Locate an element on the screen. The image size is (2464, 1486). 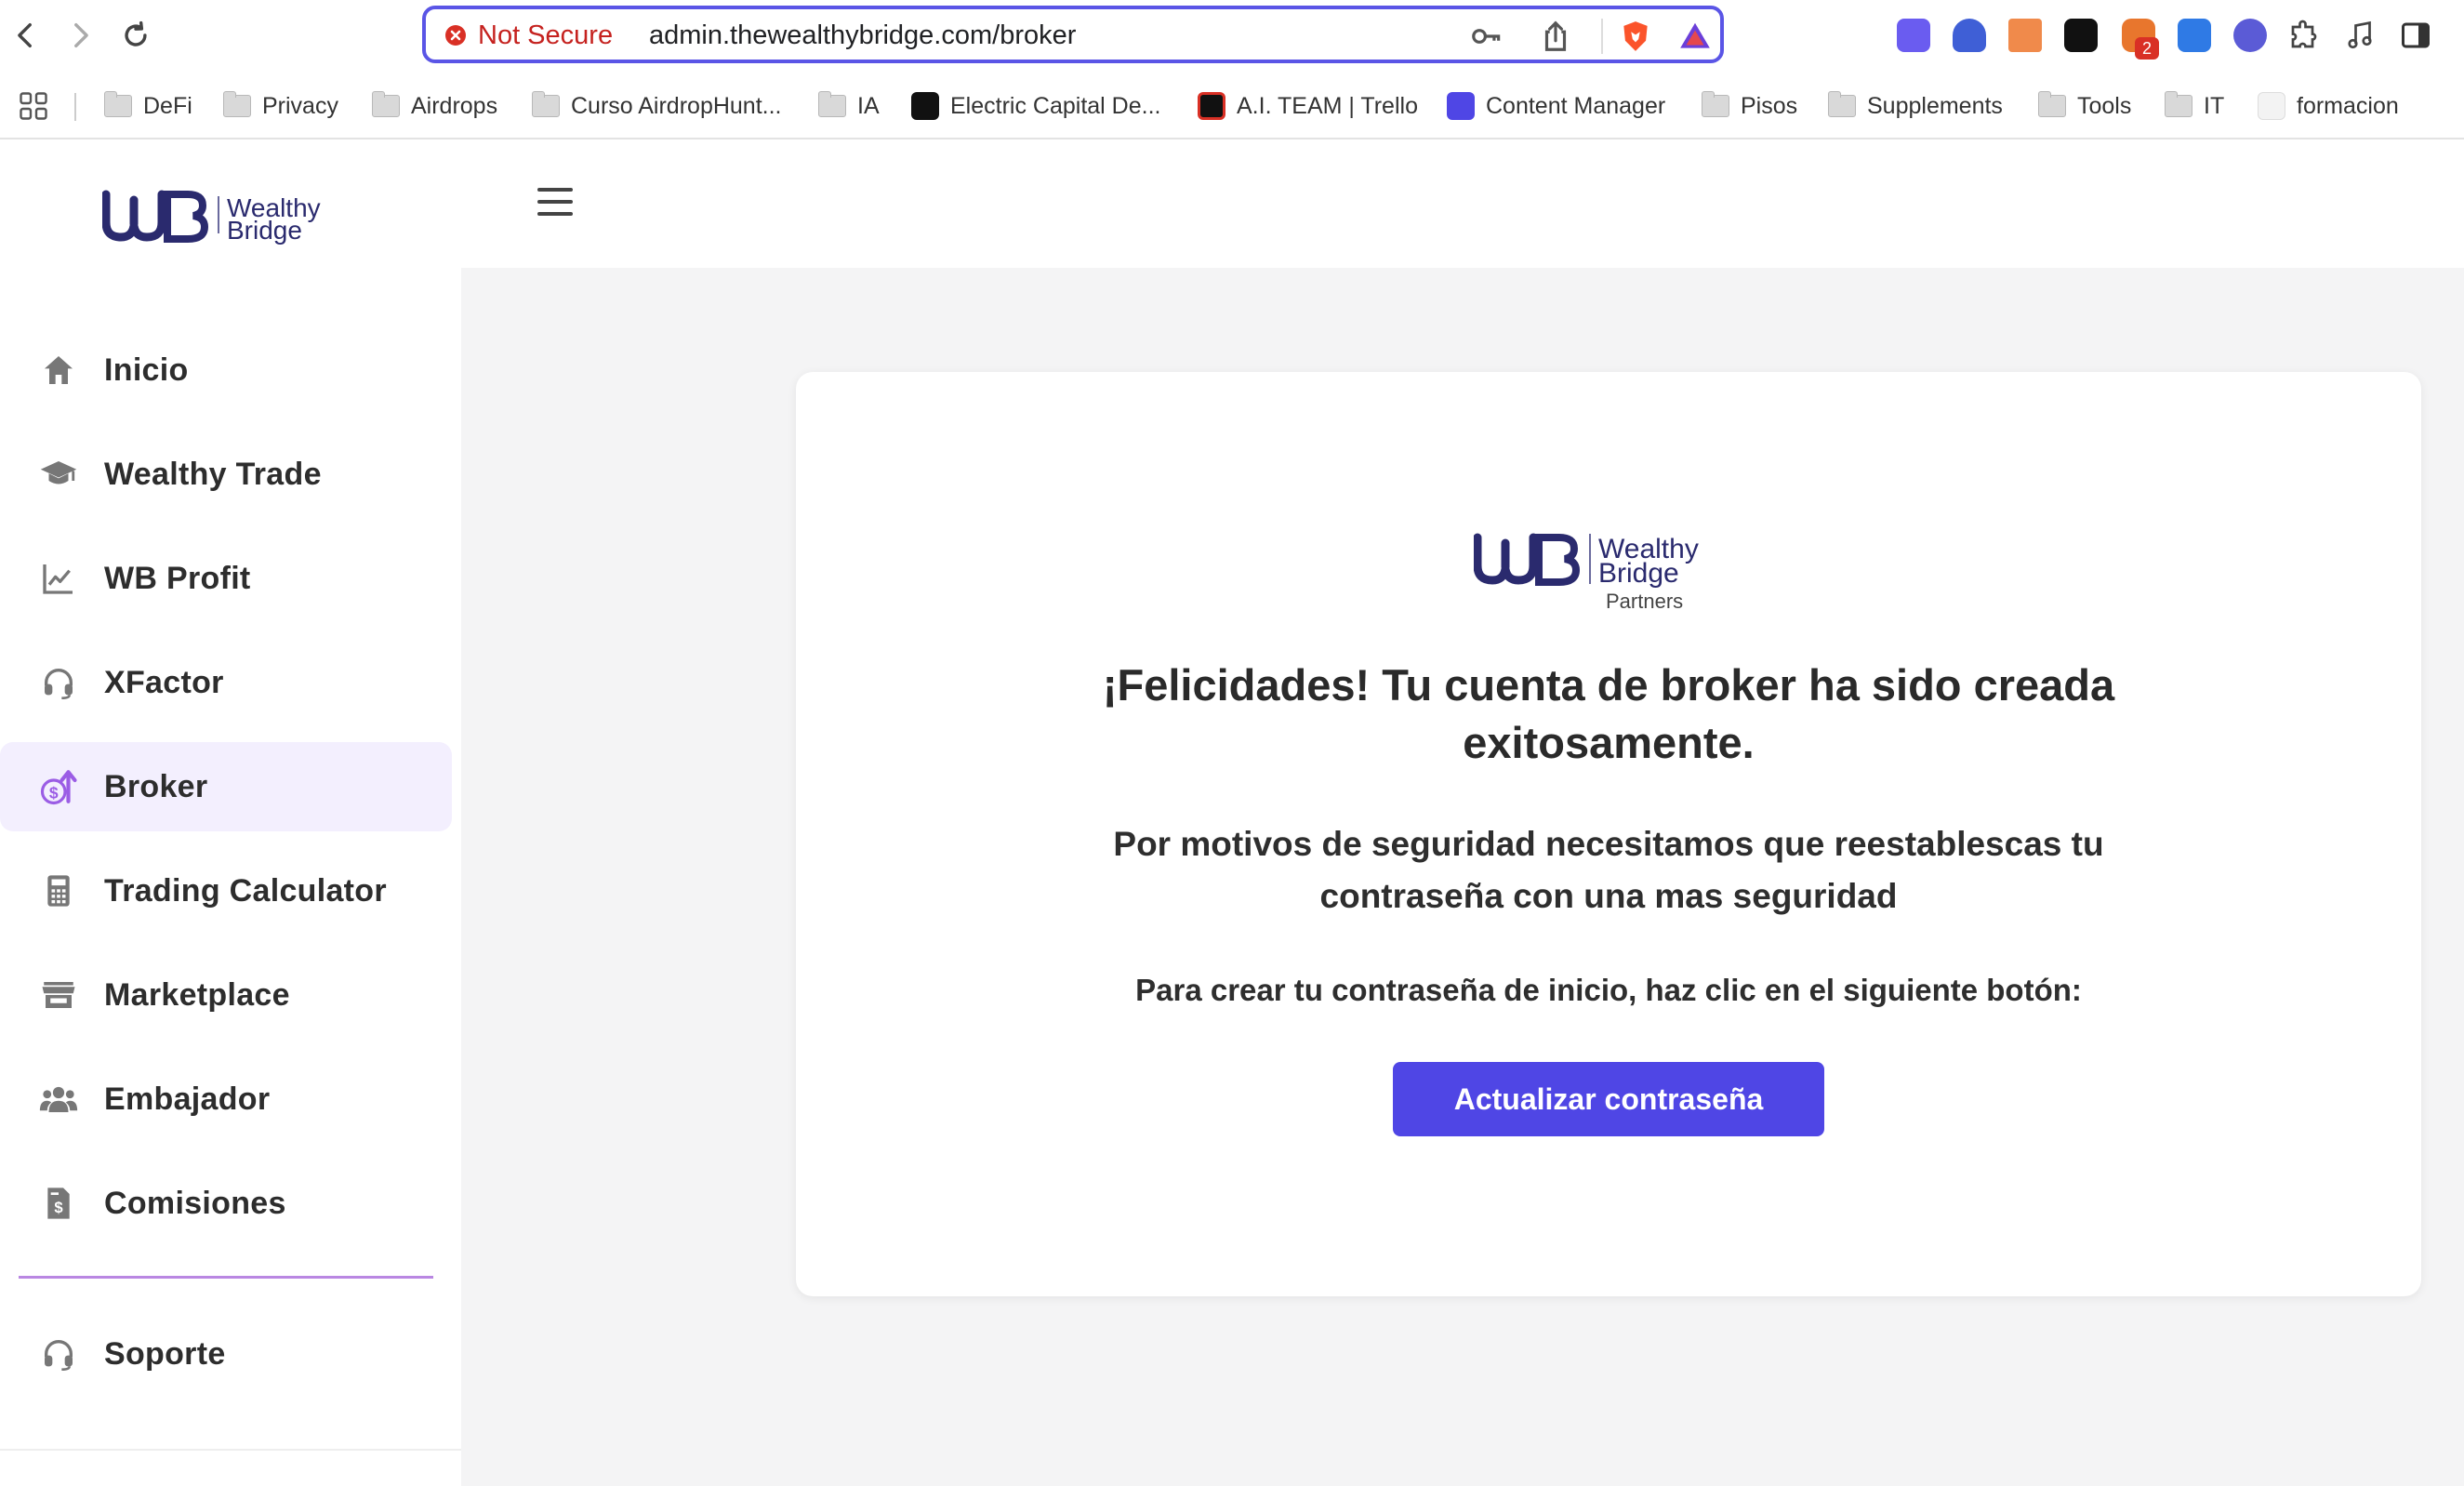
extension-badge: 2 is located at coordinates (2147, 48).